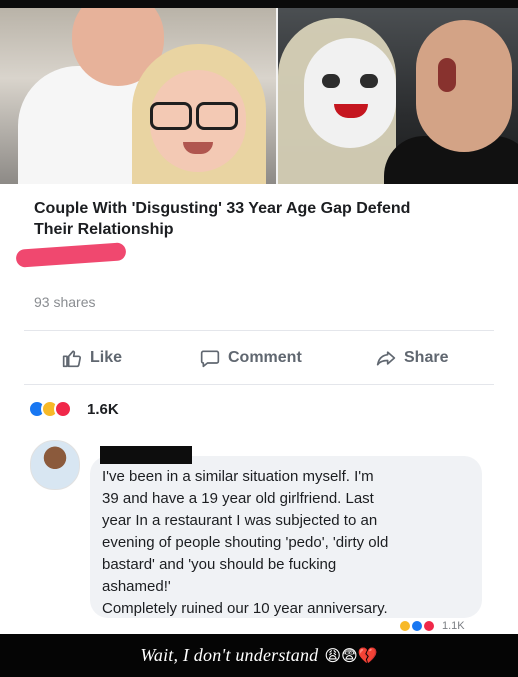  I want to click on top-frame-bar, so click(259, 4).